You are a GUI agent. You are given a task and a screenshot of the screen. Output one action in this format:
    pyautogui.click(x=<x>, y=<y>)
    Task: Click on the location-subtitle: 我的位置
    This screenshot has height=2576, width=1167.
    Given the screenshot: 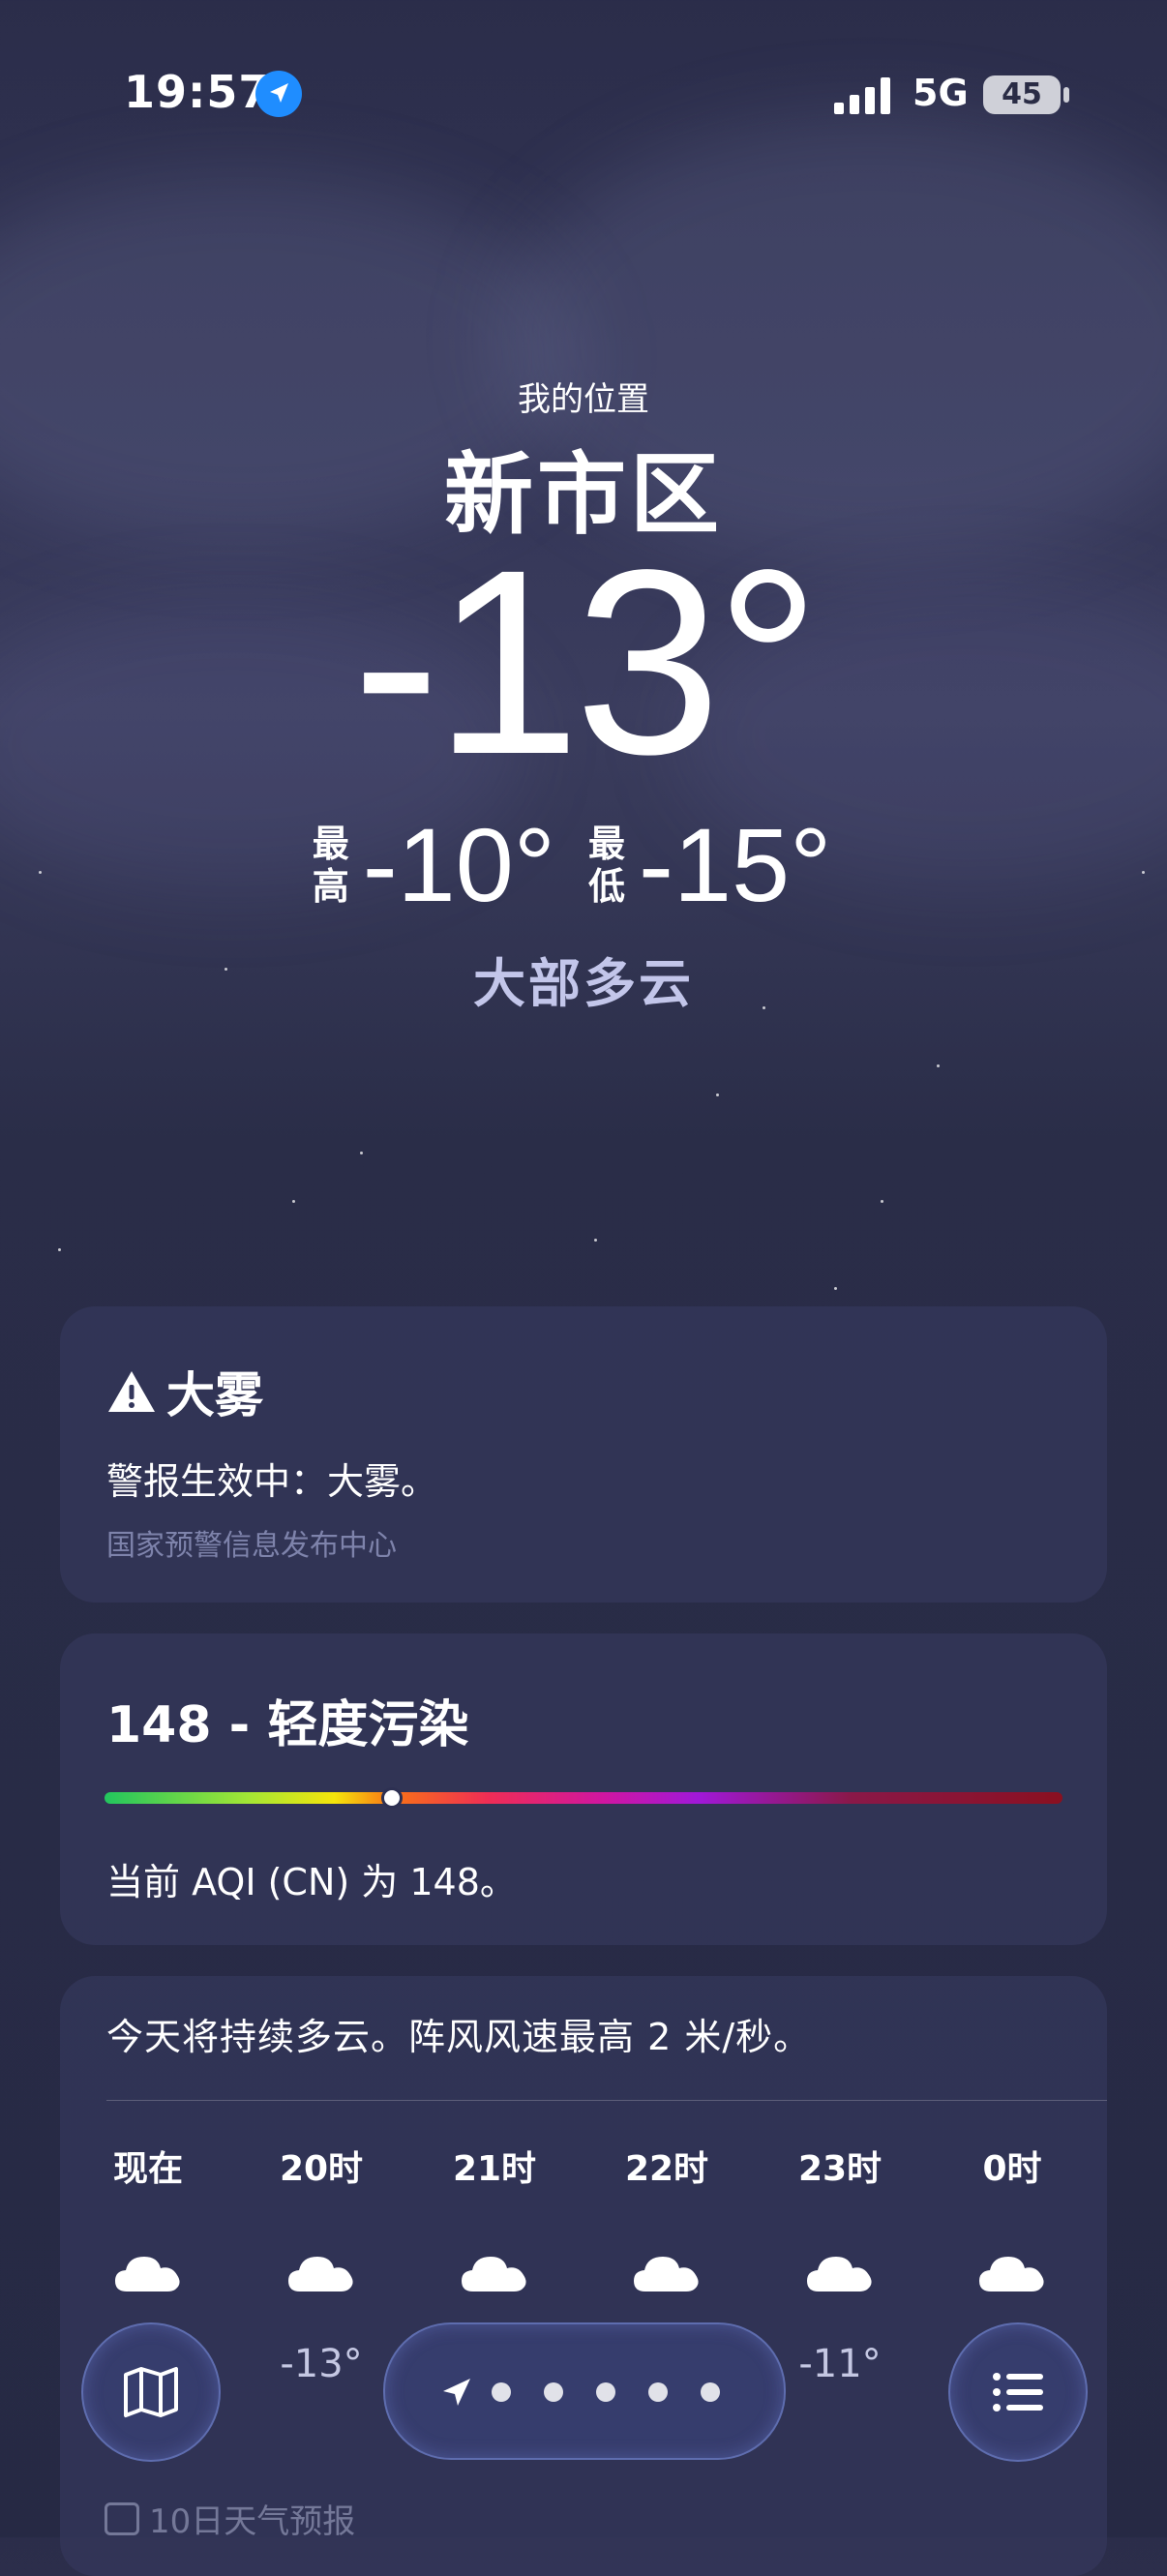 What is the action you would take?
    pyautogui.click(x=583, y=399)
    